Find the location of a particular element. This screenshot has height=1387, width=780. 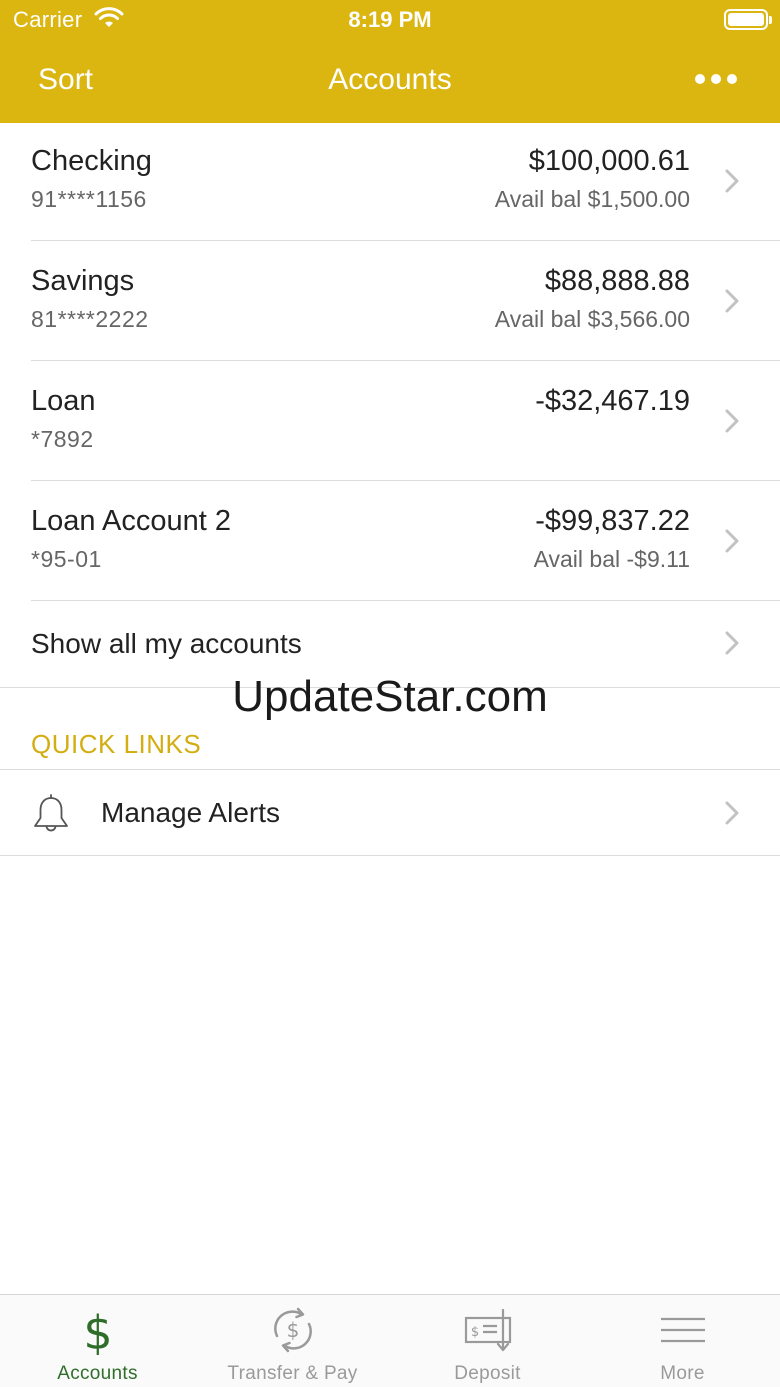

account-name: Savings is located at coordinates (83, 281).